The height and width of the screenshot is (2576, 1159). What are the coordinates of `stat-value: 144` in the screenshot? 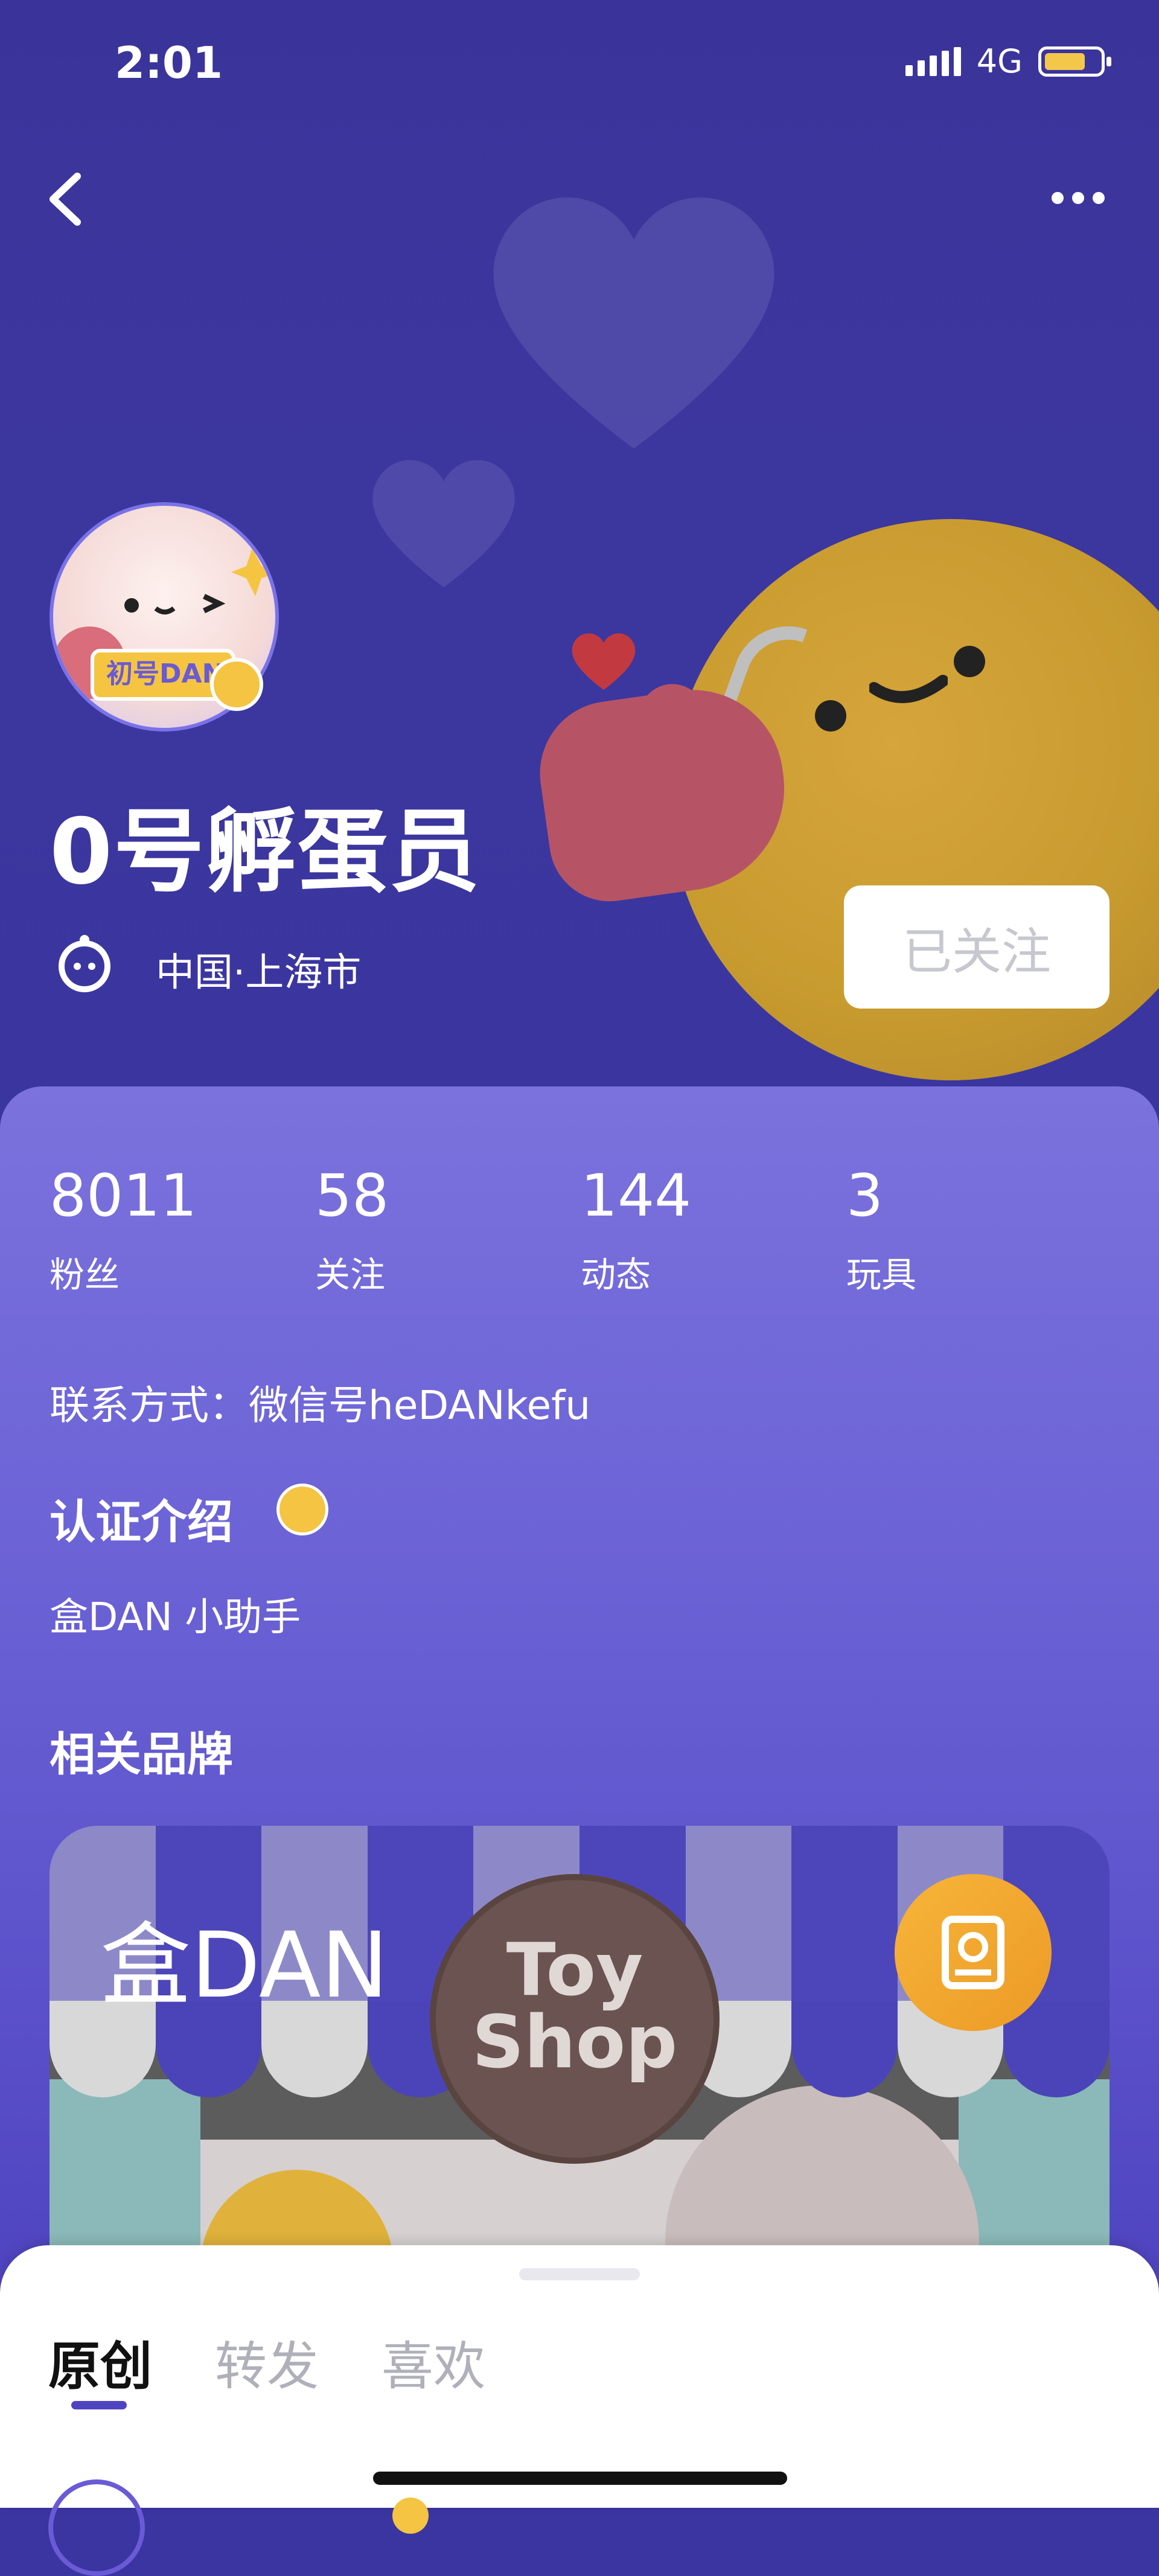 It's located at (636, 1195).